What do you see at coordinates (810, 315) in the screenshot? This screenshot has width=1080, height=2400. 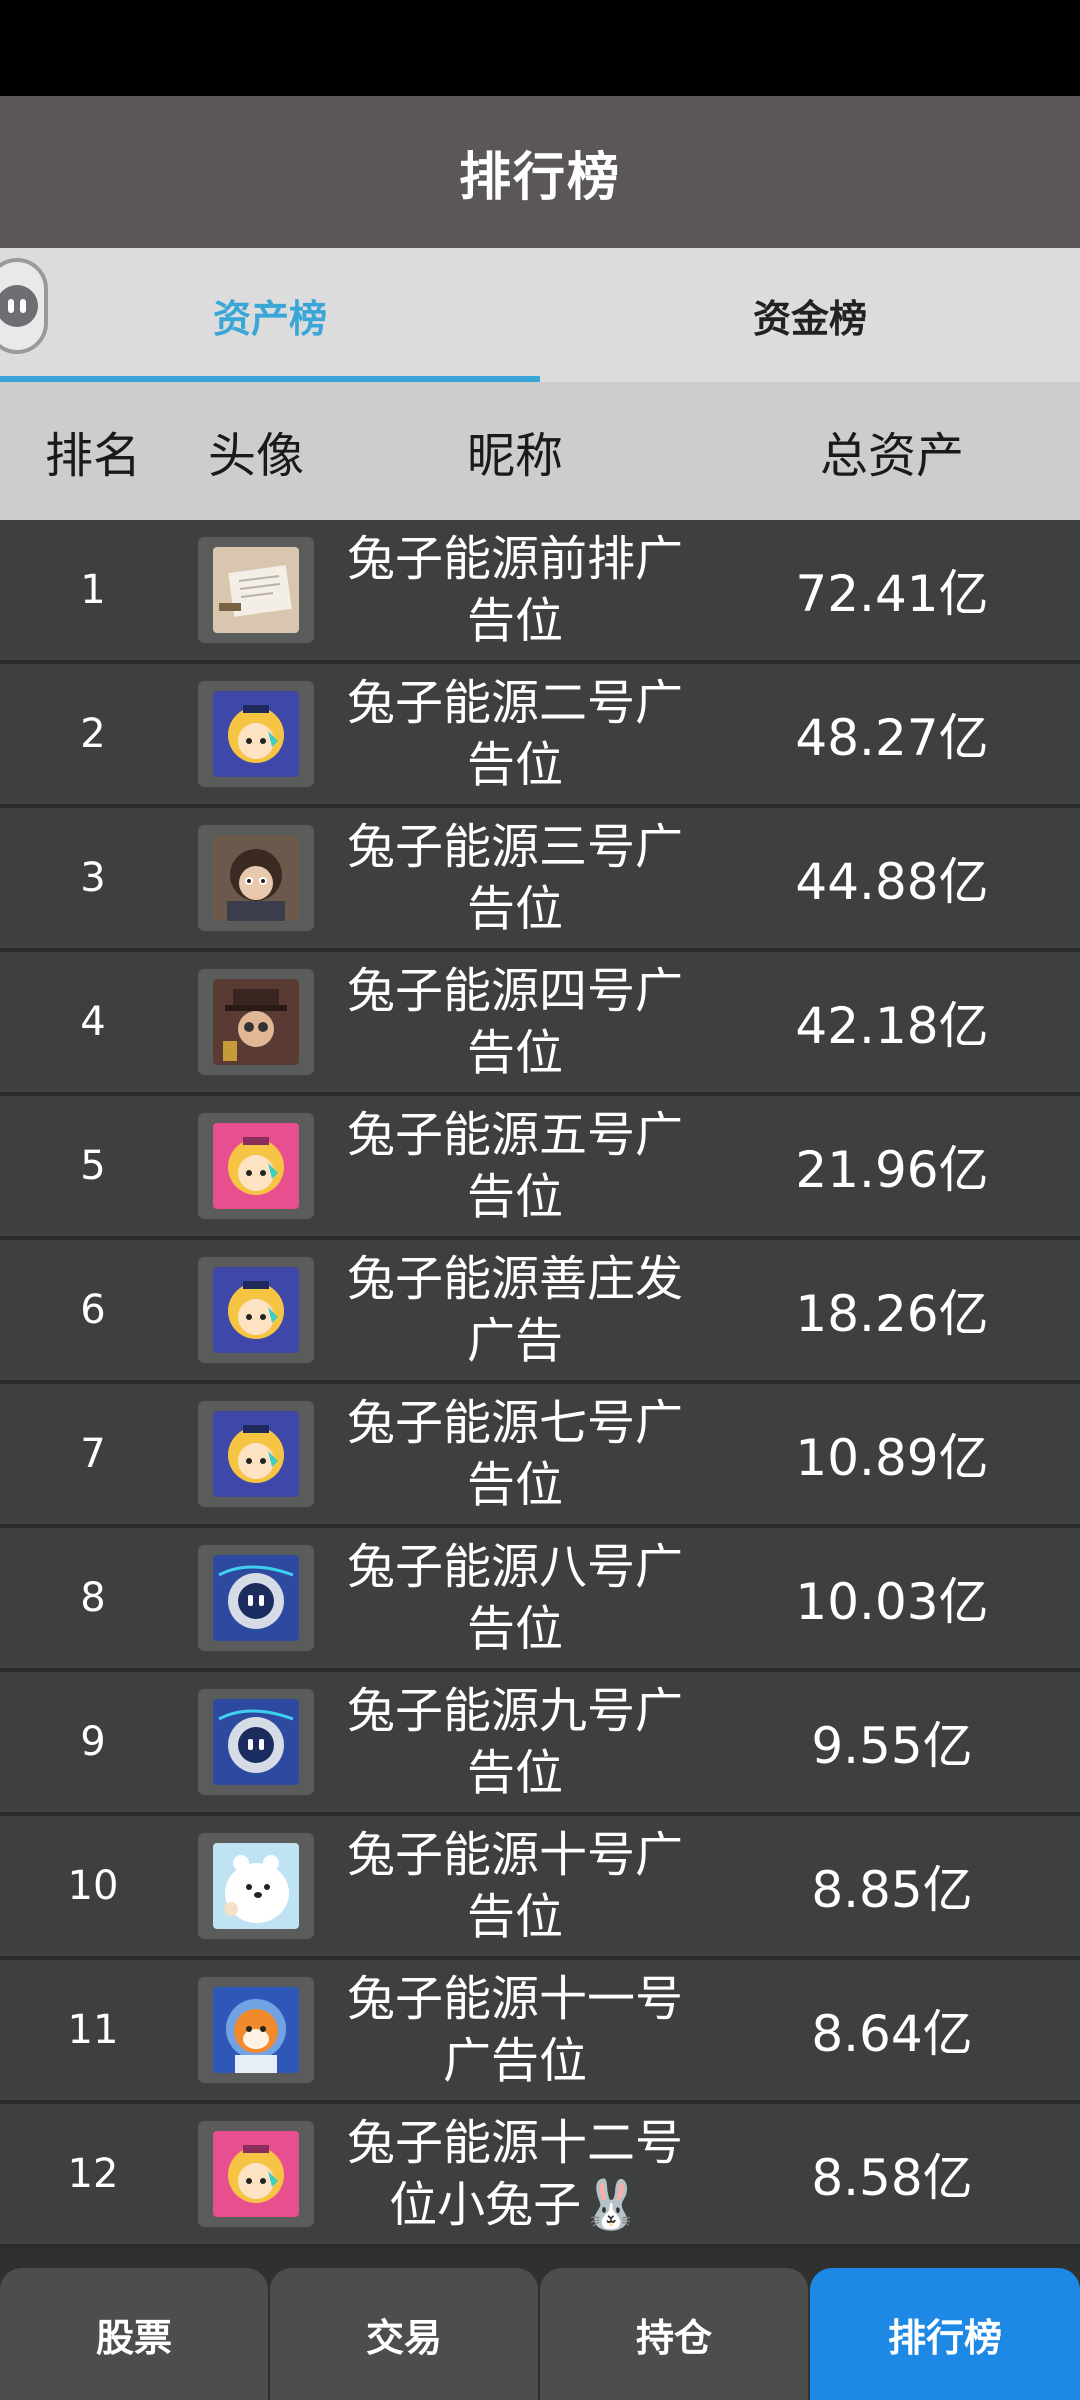 I see `tab-funds: 资金榜` at bounding box center [810, 315].